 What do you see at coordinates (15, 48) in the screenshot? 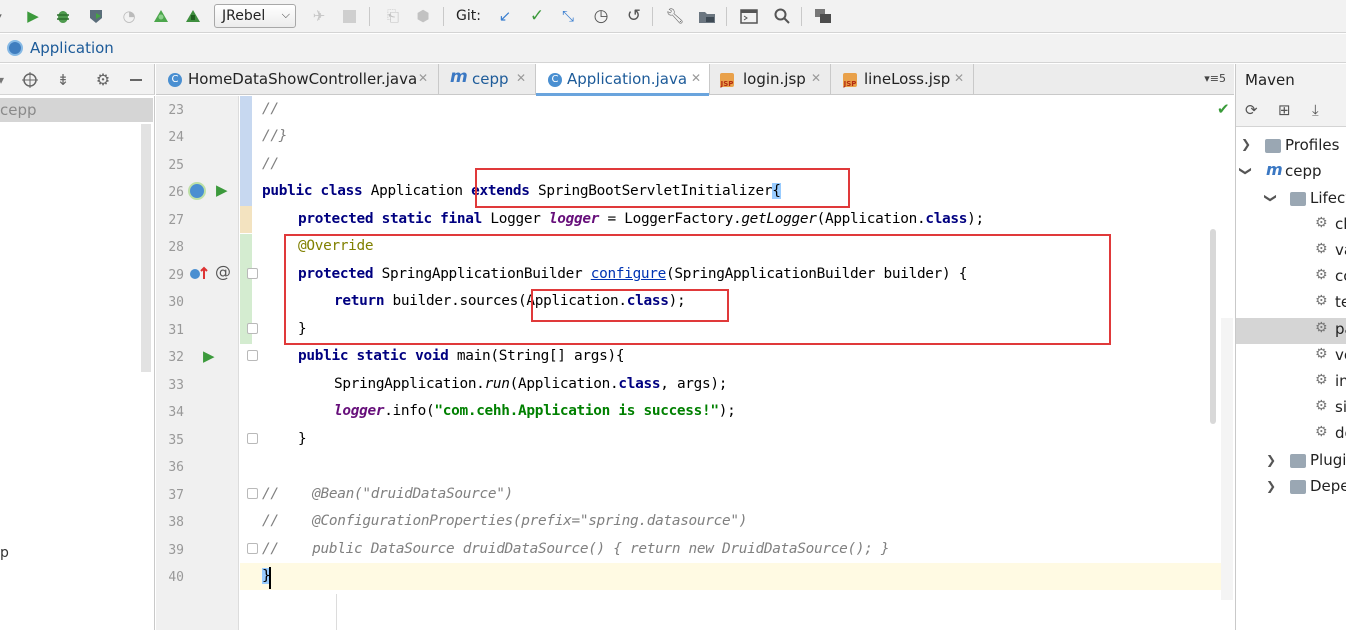
I see `spring-class-icon` at bounding box center [15, 48].